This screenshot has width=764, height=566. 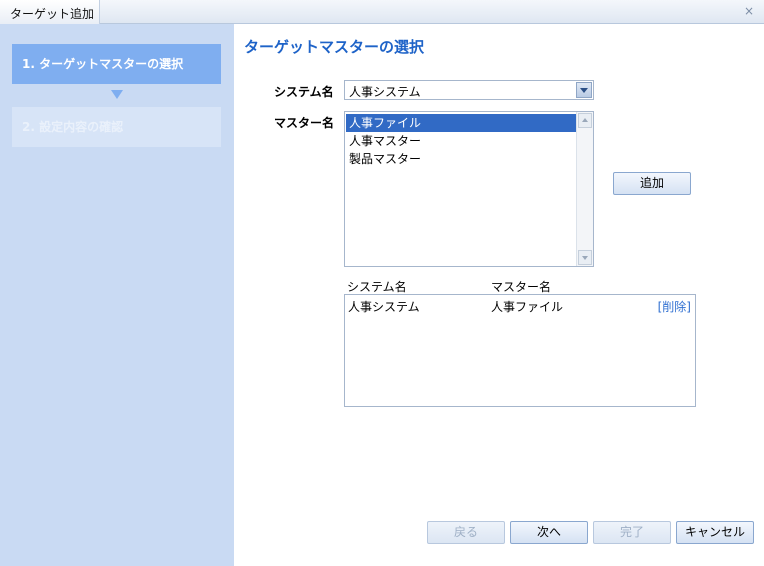 I want to click on grid-cell-master: 人事ファイル, so click(x=527, y=307).